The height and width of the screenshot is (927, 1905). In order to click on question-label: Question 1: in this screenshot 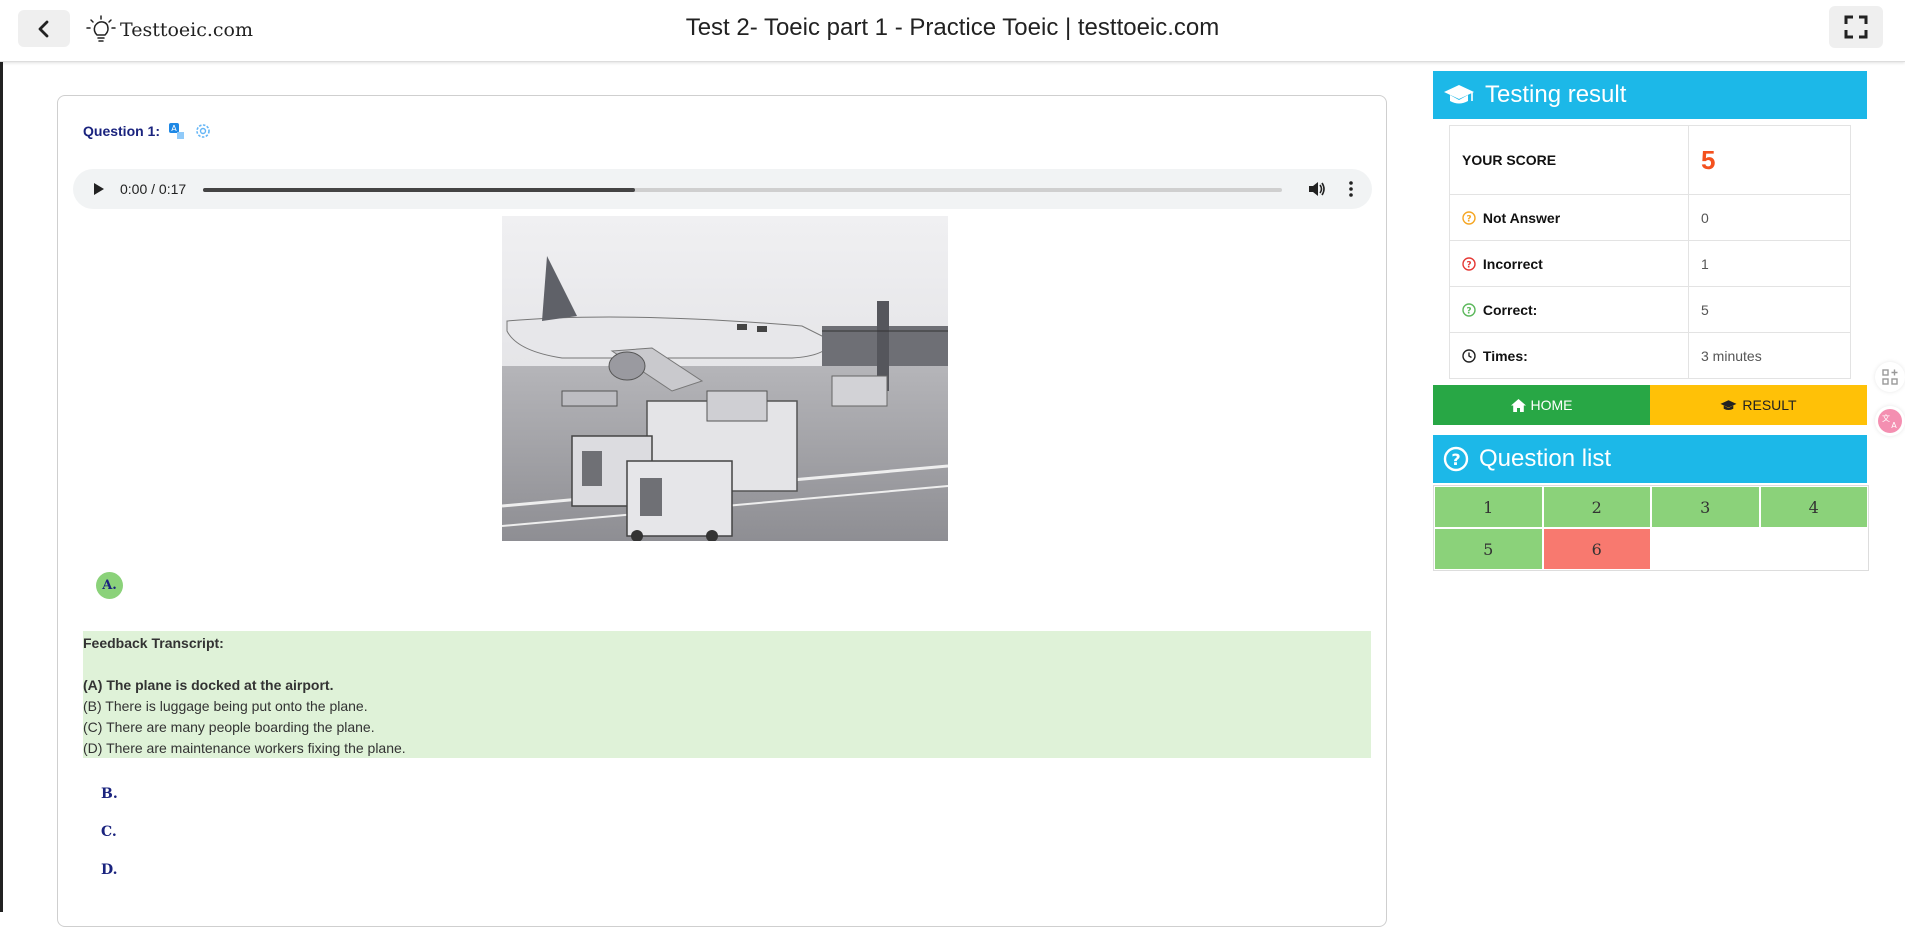, I will do `click(122, 131)`.